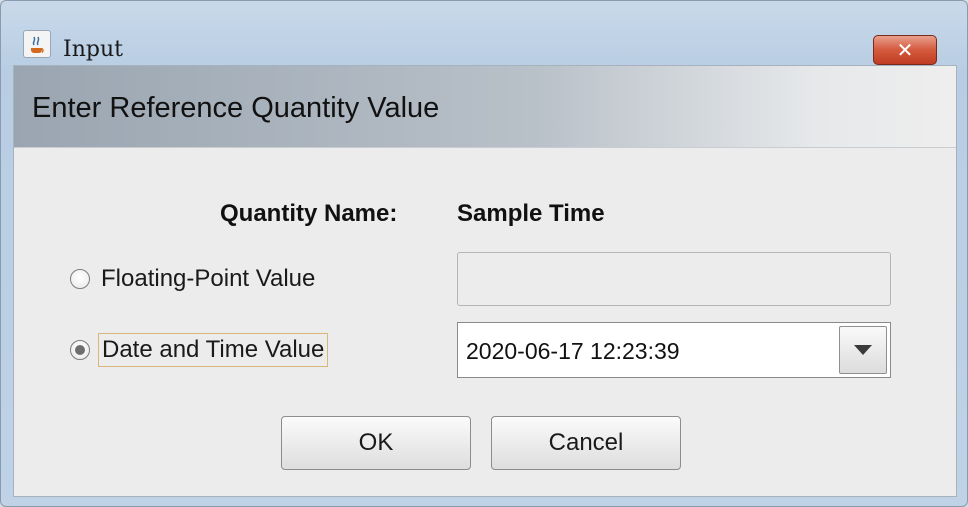 The width and height of the screenshot is (968, 507). What do you see at coordinates (573, 351) in the screenshot?
I see `date-time-value: 2020-06-17 12:23:39` at bounding box center [573, 351].